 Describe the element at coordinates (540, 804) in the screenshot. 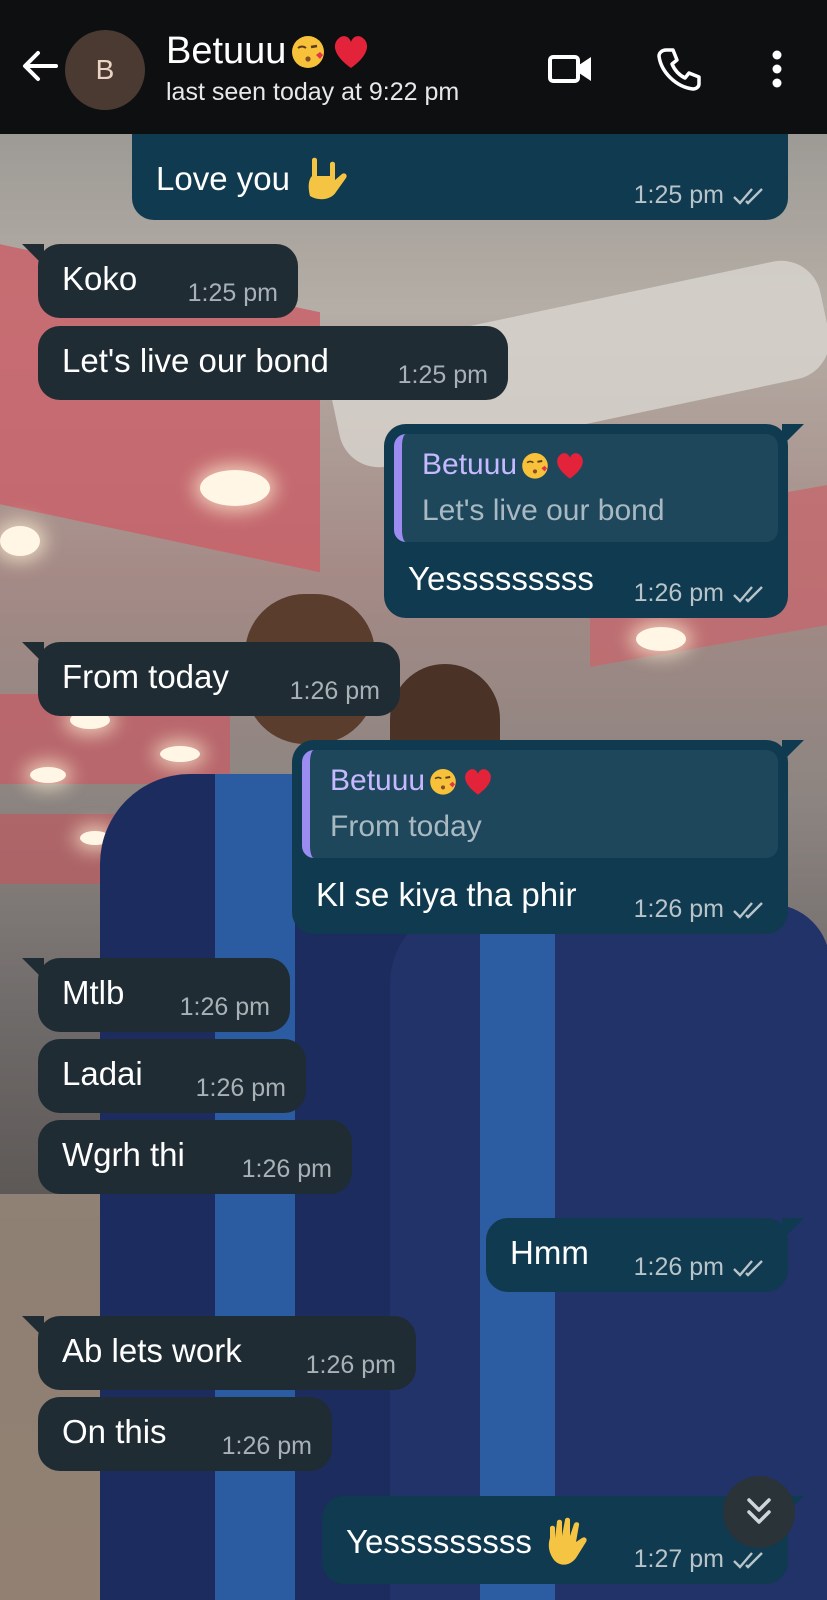

I see `quoted-message: Betuuu From today` at that location.